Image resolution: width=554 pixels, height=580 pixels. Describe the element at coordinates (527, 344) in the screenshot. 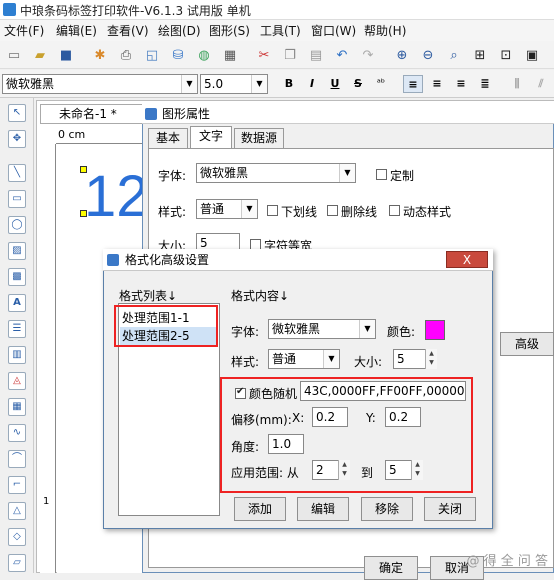

I see `advanced-button: 高级` at that location.